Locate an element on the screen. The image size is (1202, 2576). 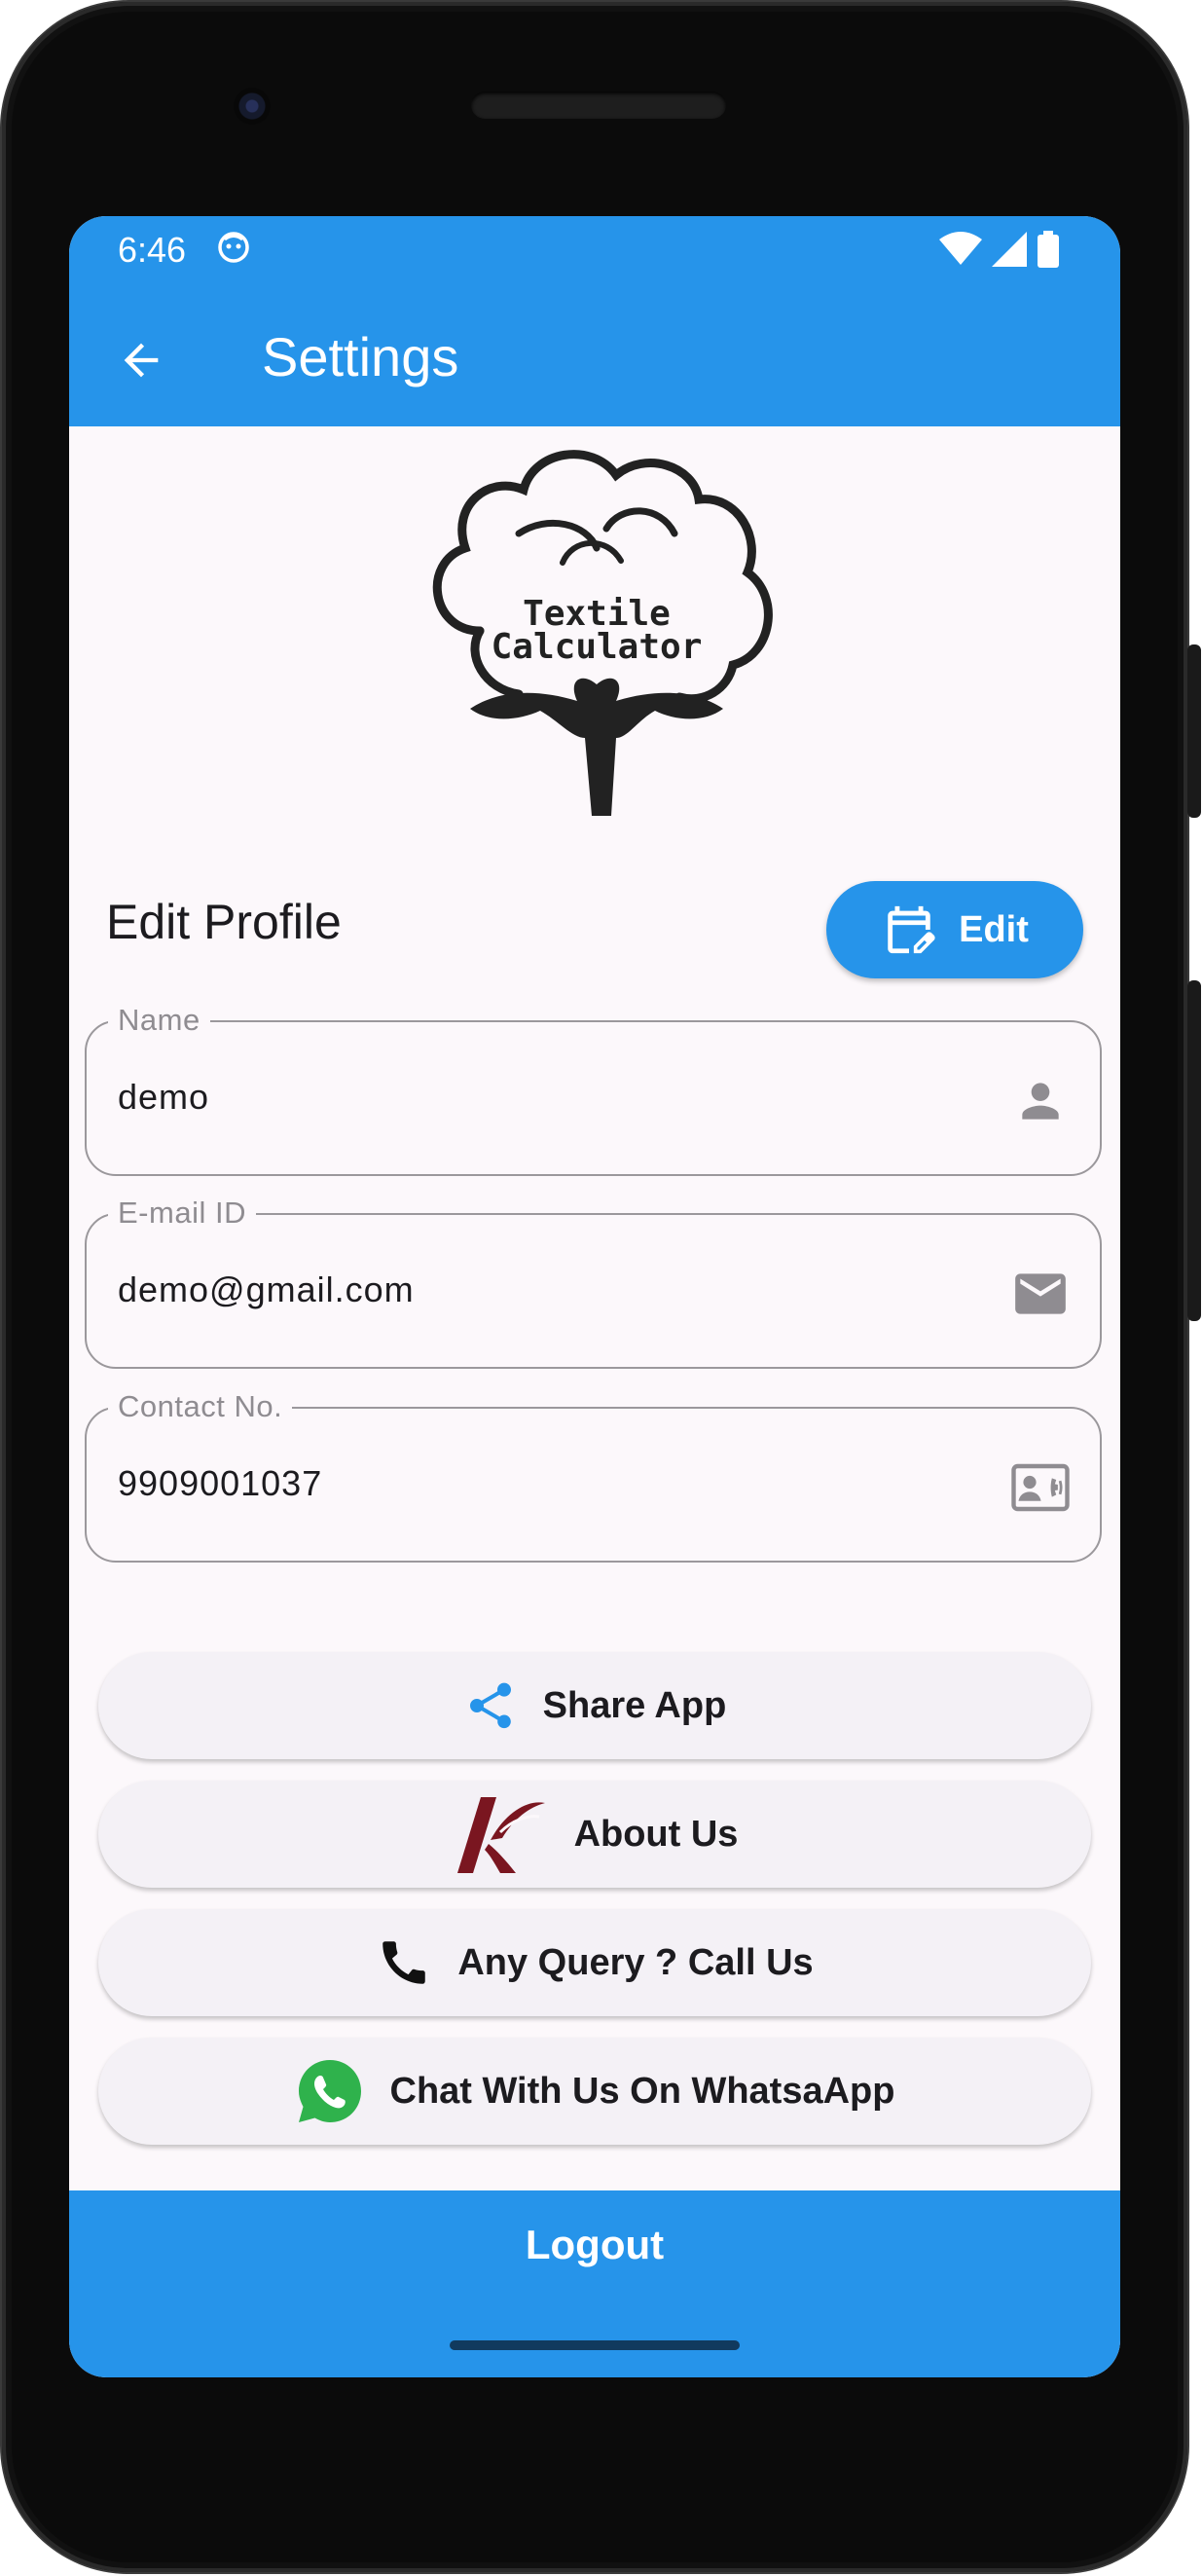
calendar-edit-icon is located at coordinates (911, 929).